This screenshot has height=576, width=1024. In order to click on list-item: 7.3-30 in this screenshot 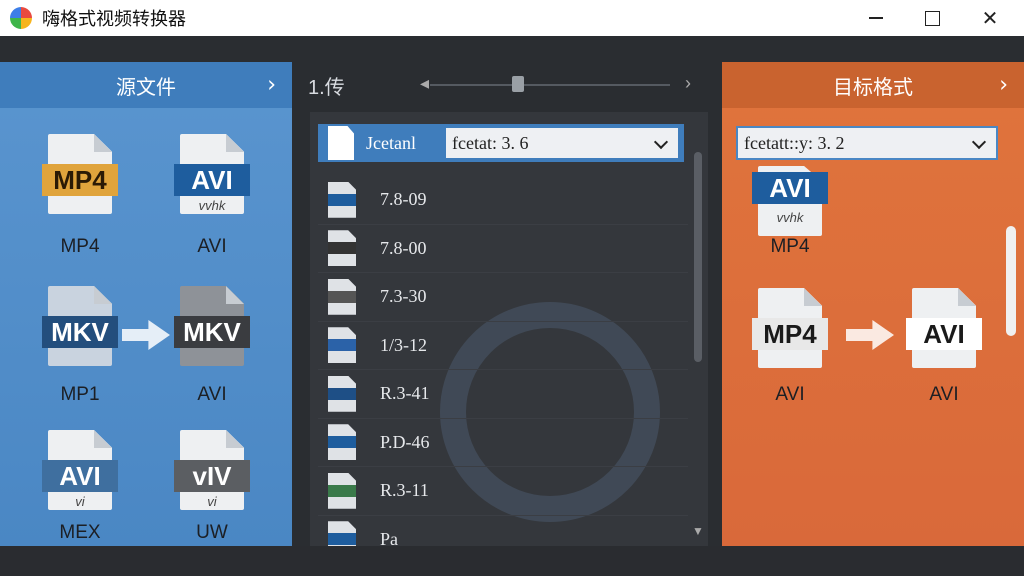, I will do `click(503, 297)`.